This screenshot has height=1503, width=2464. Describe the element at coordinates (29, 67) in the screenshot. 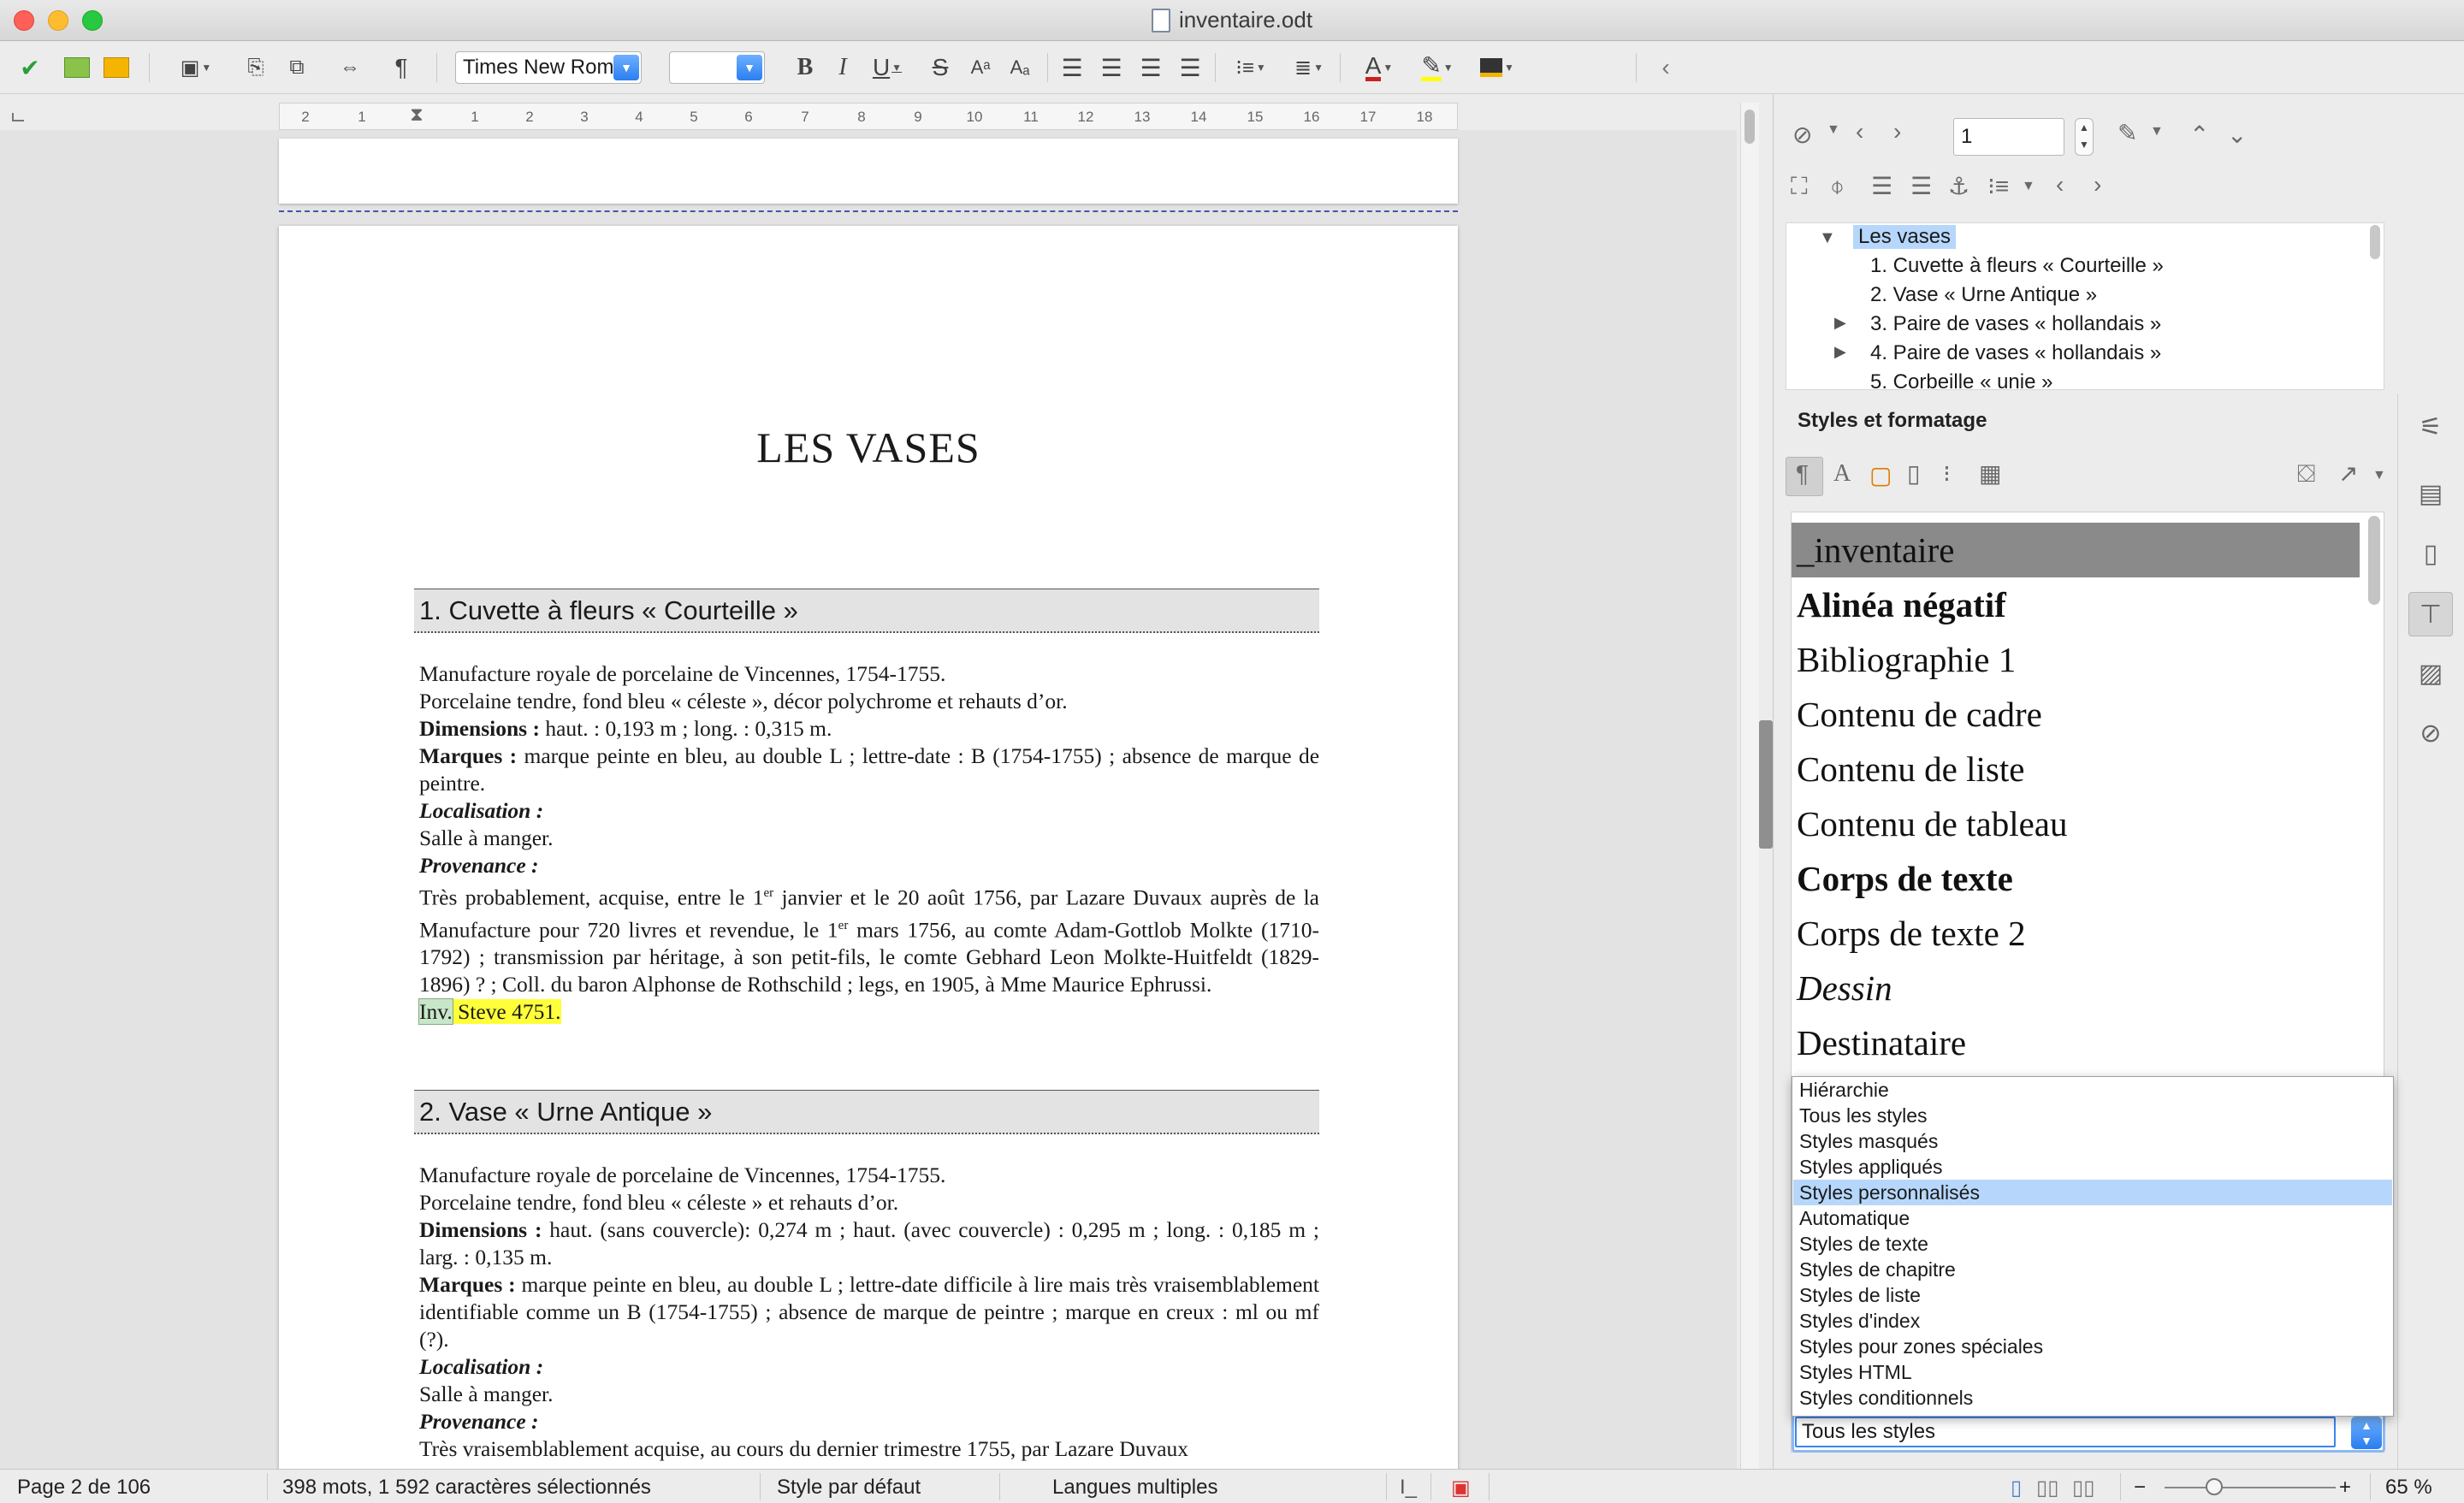

I see `check-icon: ✔` at that location.